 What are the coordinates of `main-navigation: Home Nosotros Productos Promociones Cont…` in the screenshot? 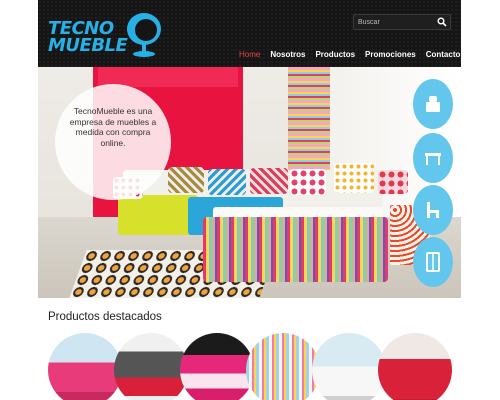 It's located at (349, 55).